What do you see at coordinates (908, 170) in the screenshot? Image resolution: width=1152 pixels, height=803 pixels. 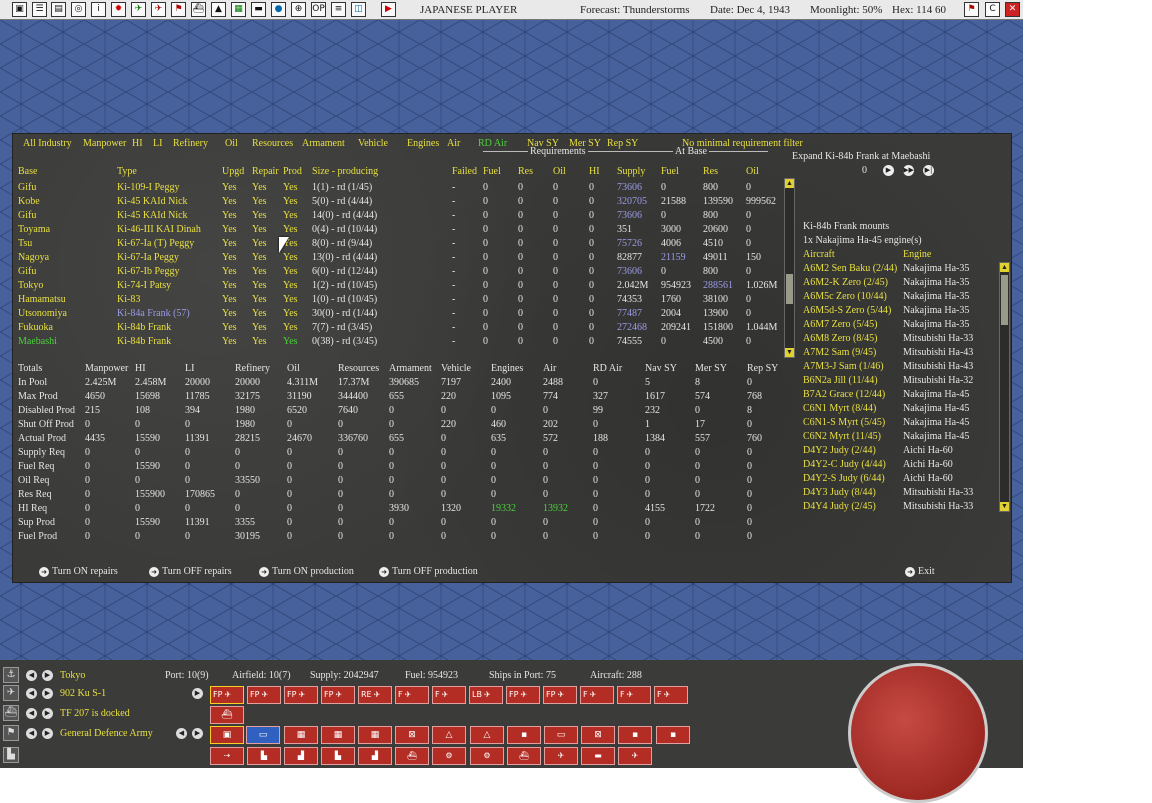 I see `expand-fast-icon: ▶▶` at bounding box center [908, 170].